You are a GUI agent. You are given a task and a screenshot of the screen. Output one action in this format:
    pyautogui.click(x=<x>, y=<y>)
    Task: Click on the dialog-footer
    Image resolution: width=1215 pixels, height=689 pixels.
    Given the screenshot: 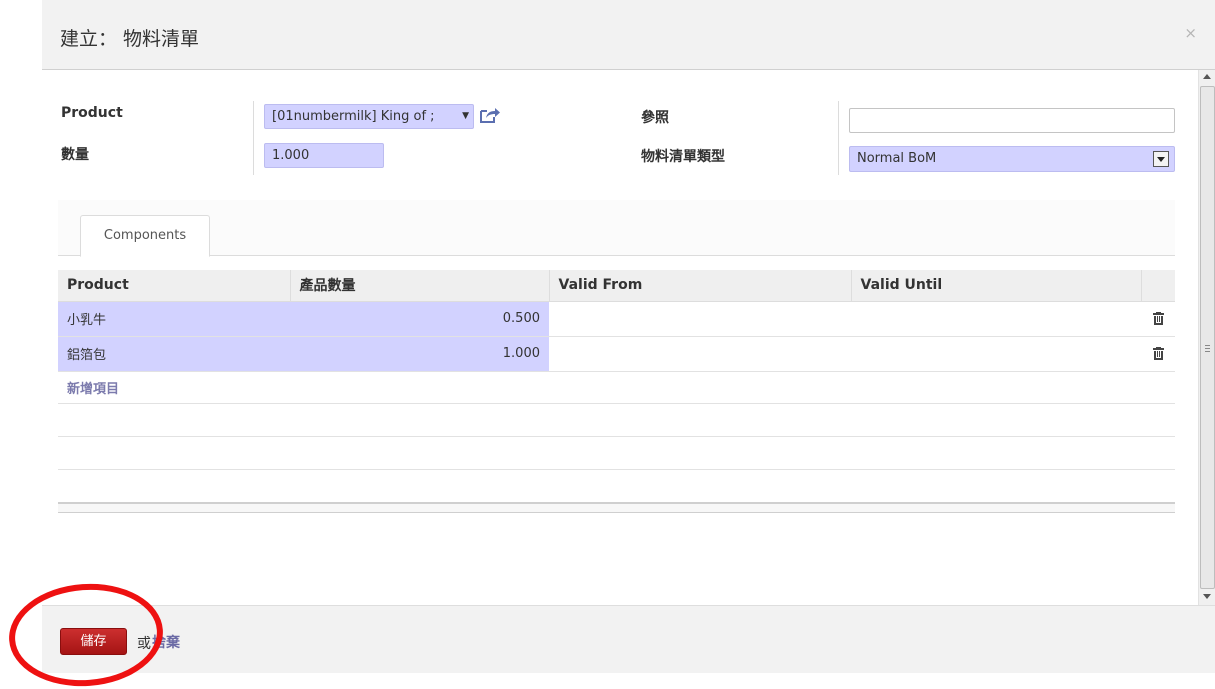 What is the action you would take?
    pyautogui.click(x=628, y=639)
    